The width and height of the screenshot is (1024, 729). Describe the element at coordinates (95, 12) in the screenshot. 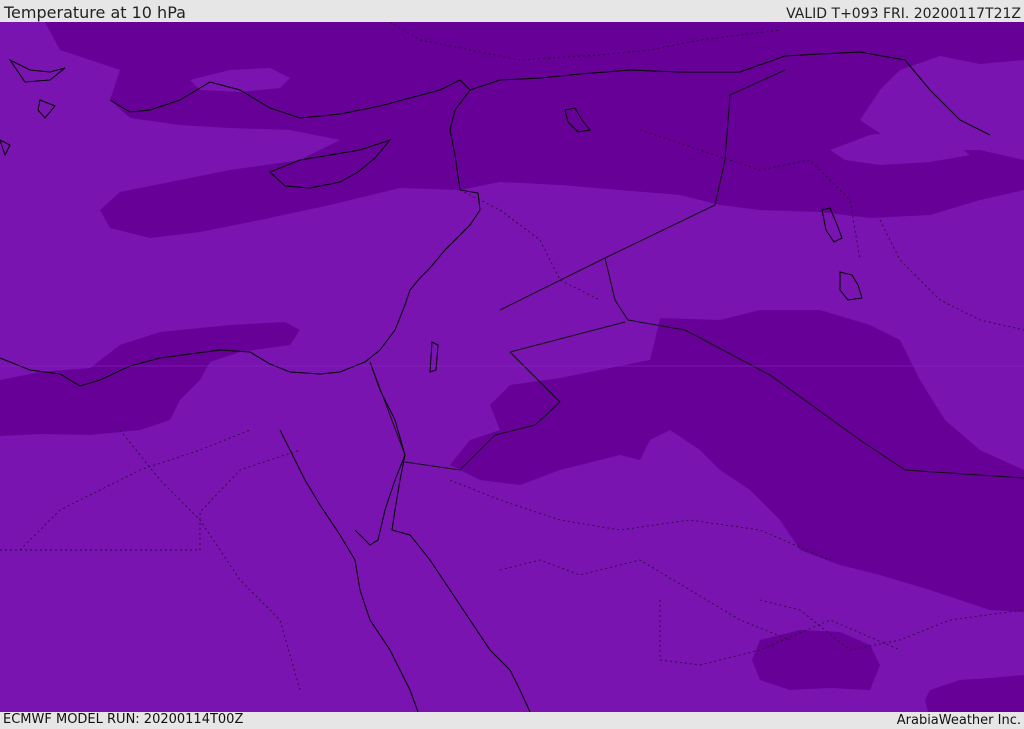

I see `map-title: Temperature at 10 hPa` at that location.